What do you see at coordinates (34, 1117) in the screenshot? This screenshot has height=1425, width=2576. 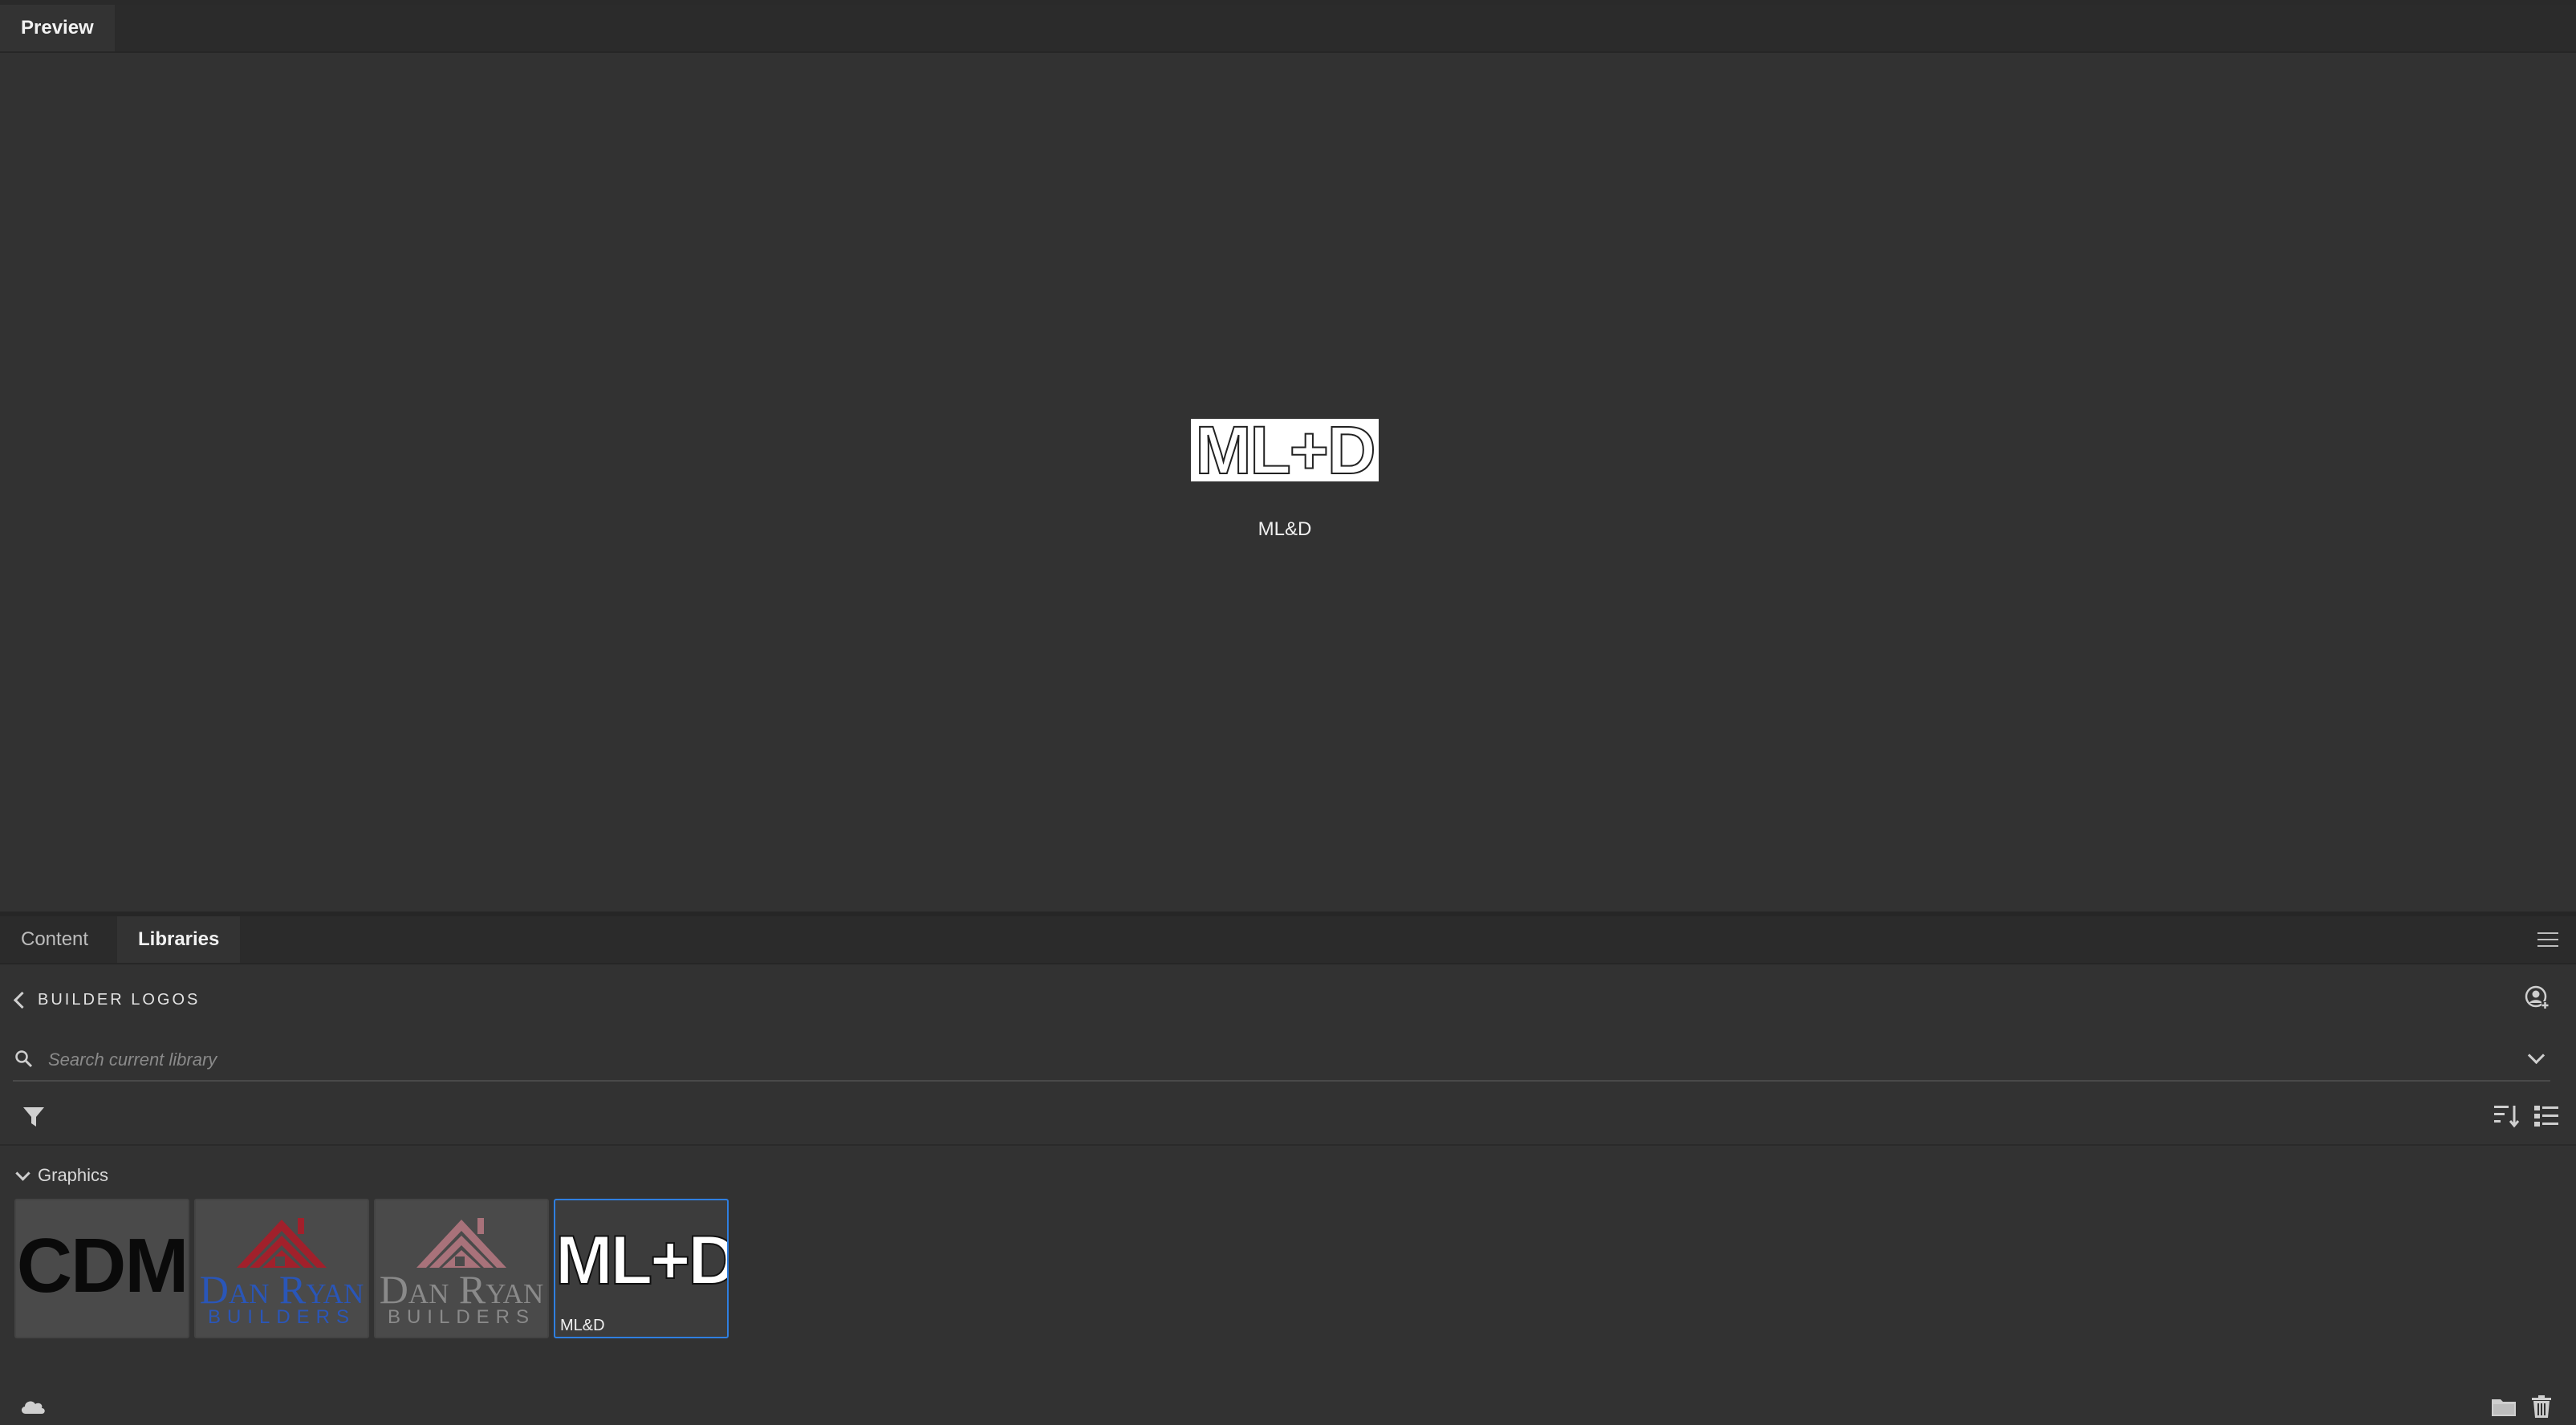 I see `filter-icon` at bounding box center [34, 1117].